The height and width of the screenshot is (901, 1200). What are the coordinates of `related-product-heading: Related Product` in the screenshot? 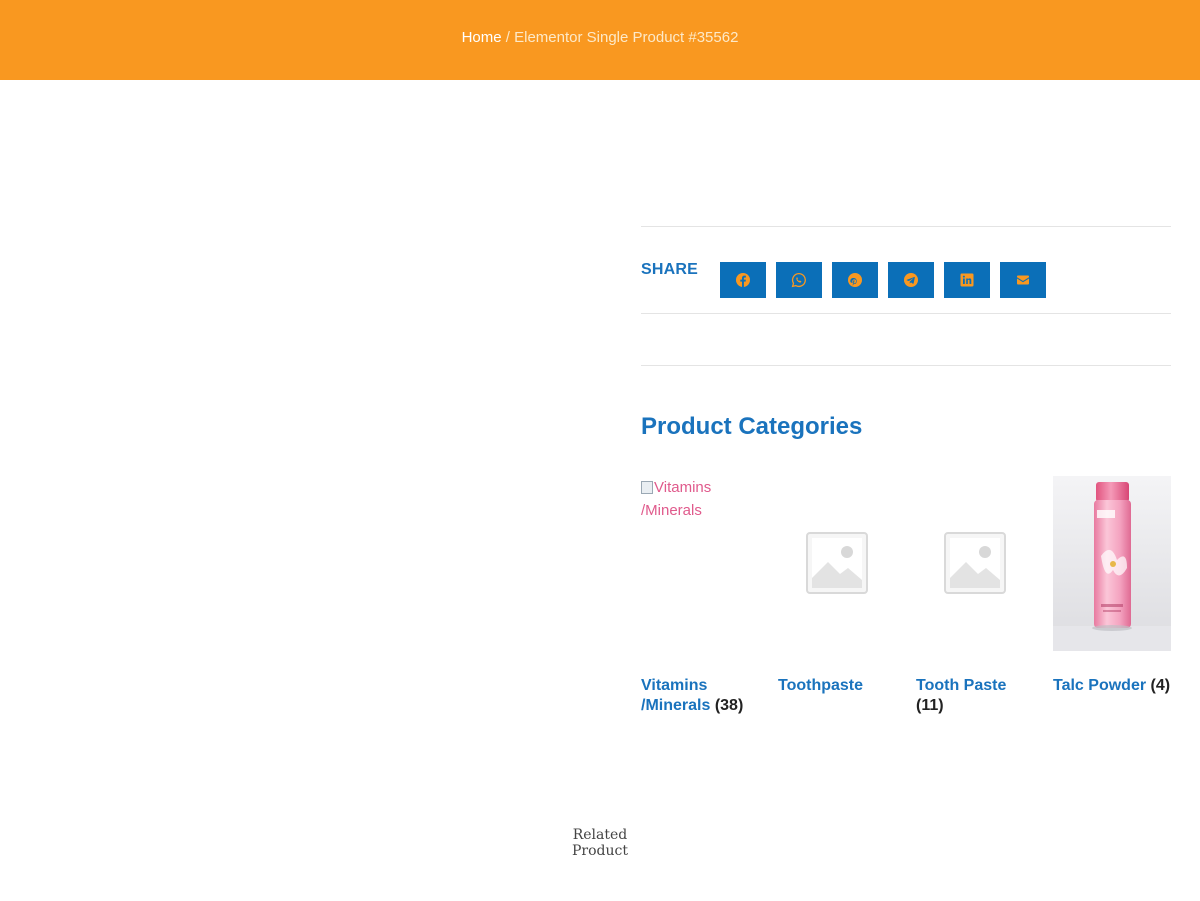 It's located at (600, 843).